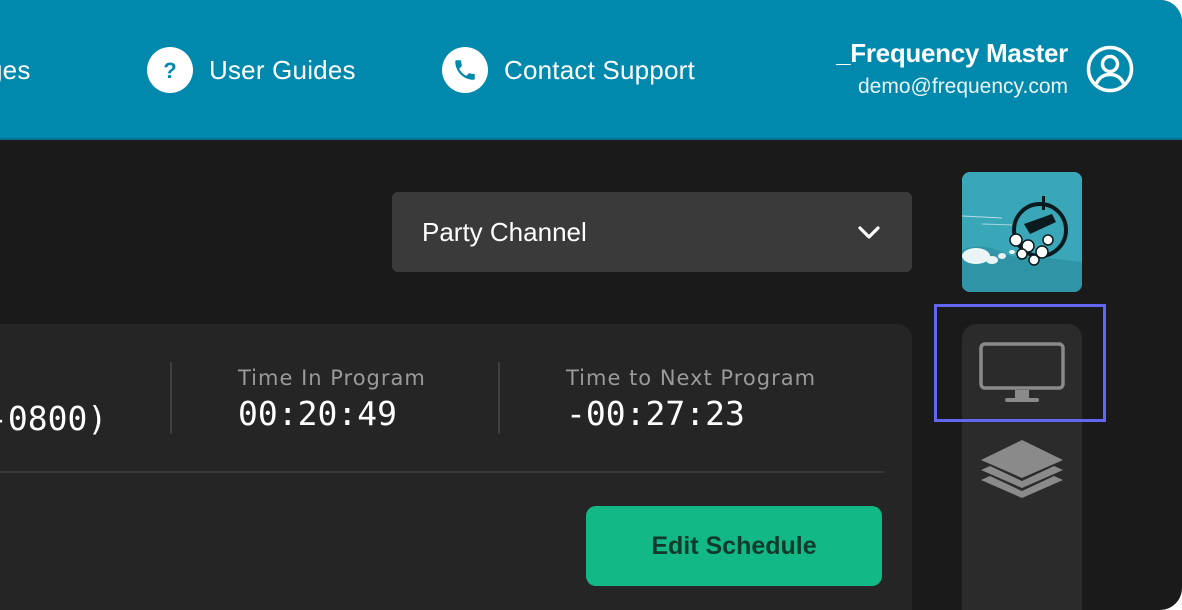 The height and width of the screenshot is (610, 1182). I want to click on layers-icon, so click(1022, 469).